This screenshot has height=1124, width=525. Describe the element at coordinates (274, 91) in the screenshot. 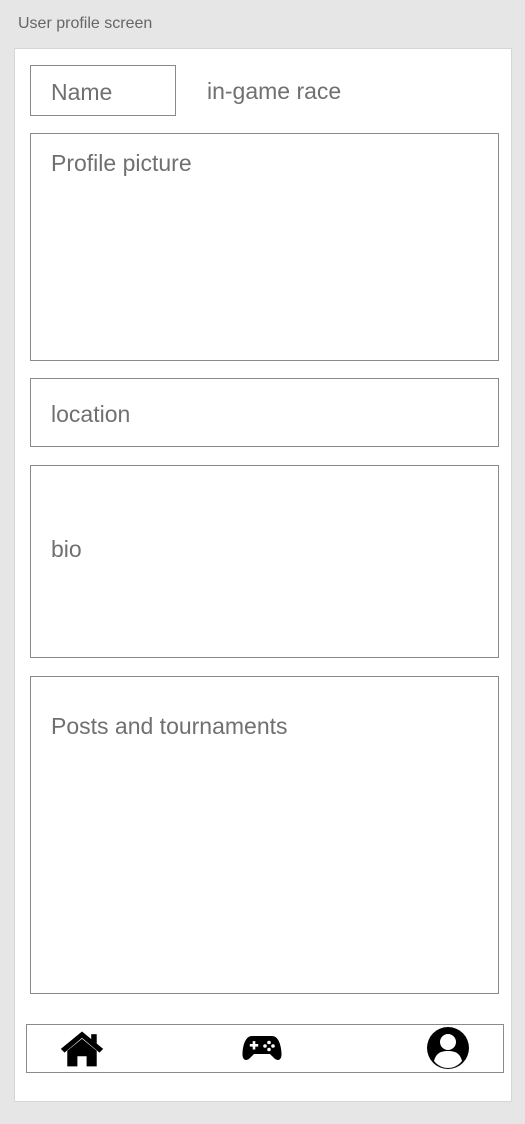

I see `in-game-race-label: in-game race` at that location.